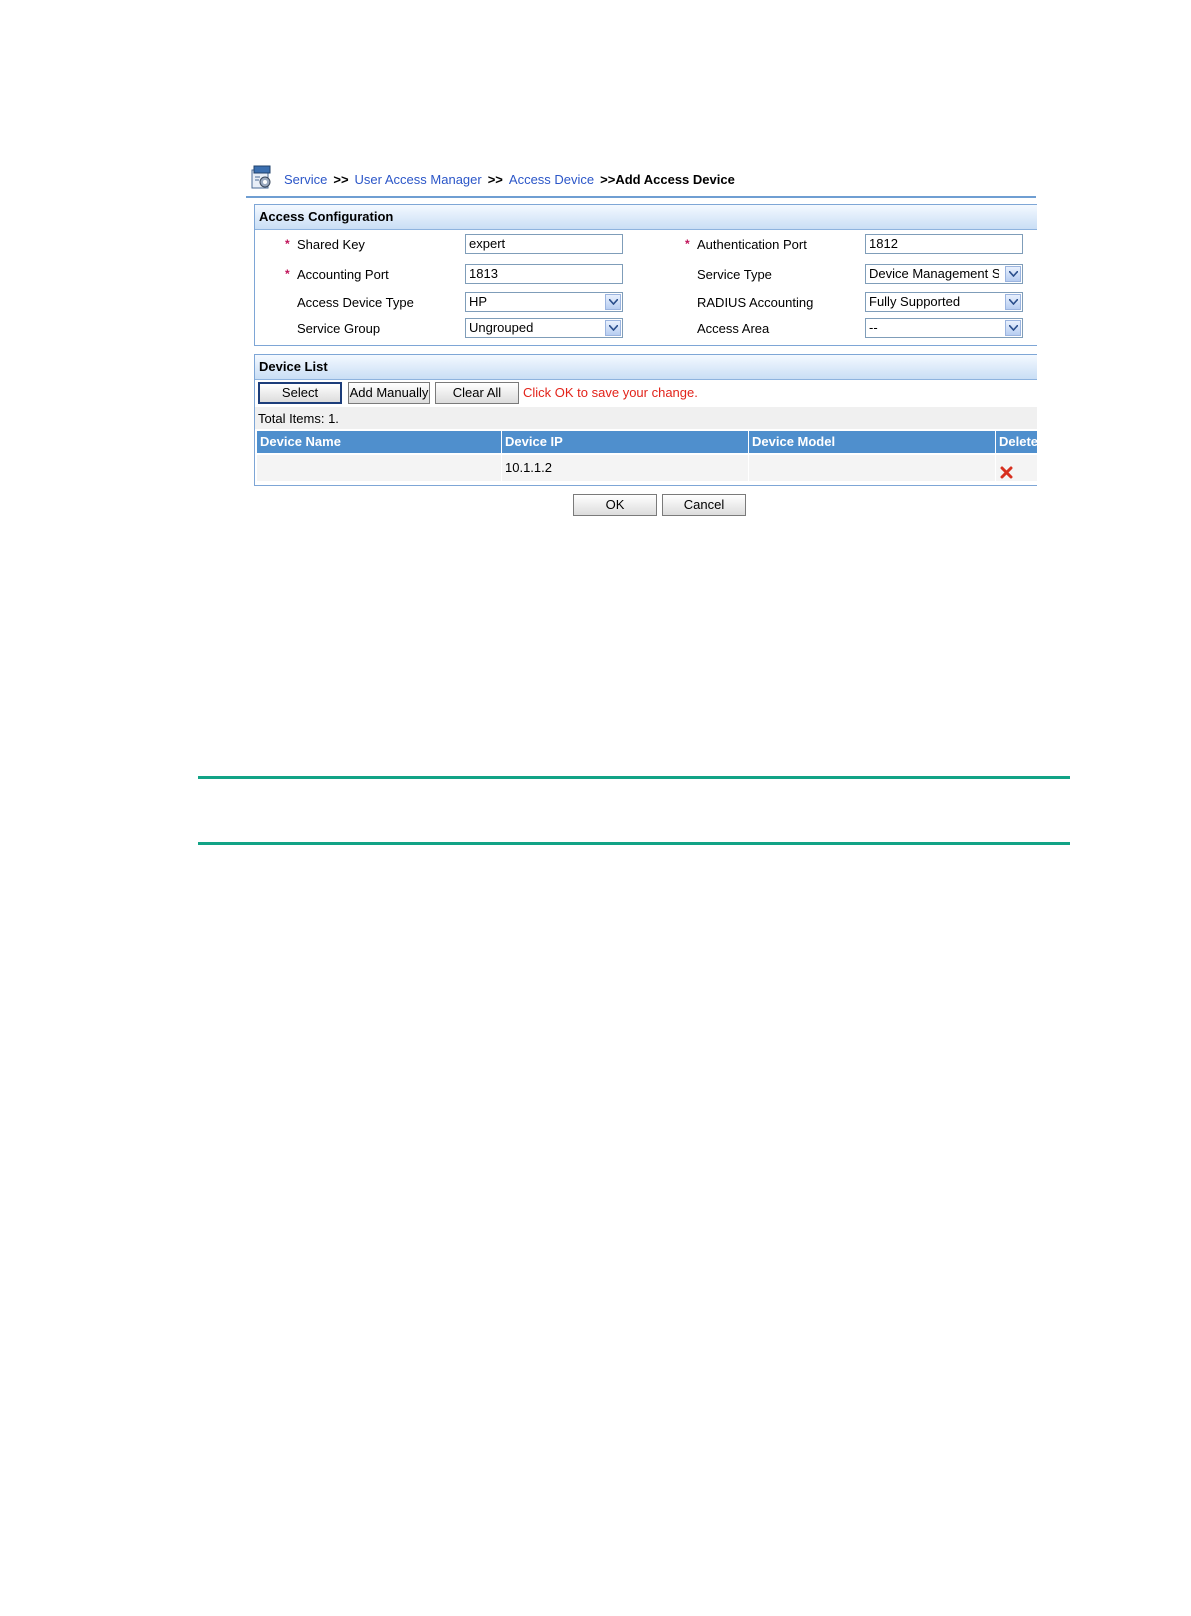  I want to click on service-type-value: Device Management S, so click(934, 273).